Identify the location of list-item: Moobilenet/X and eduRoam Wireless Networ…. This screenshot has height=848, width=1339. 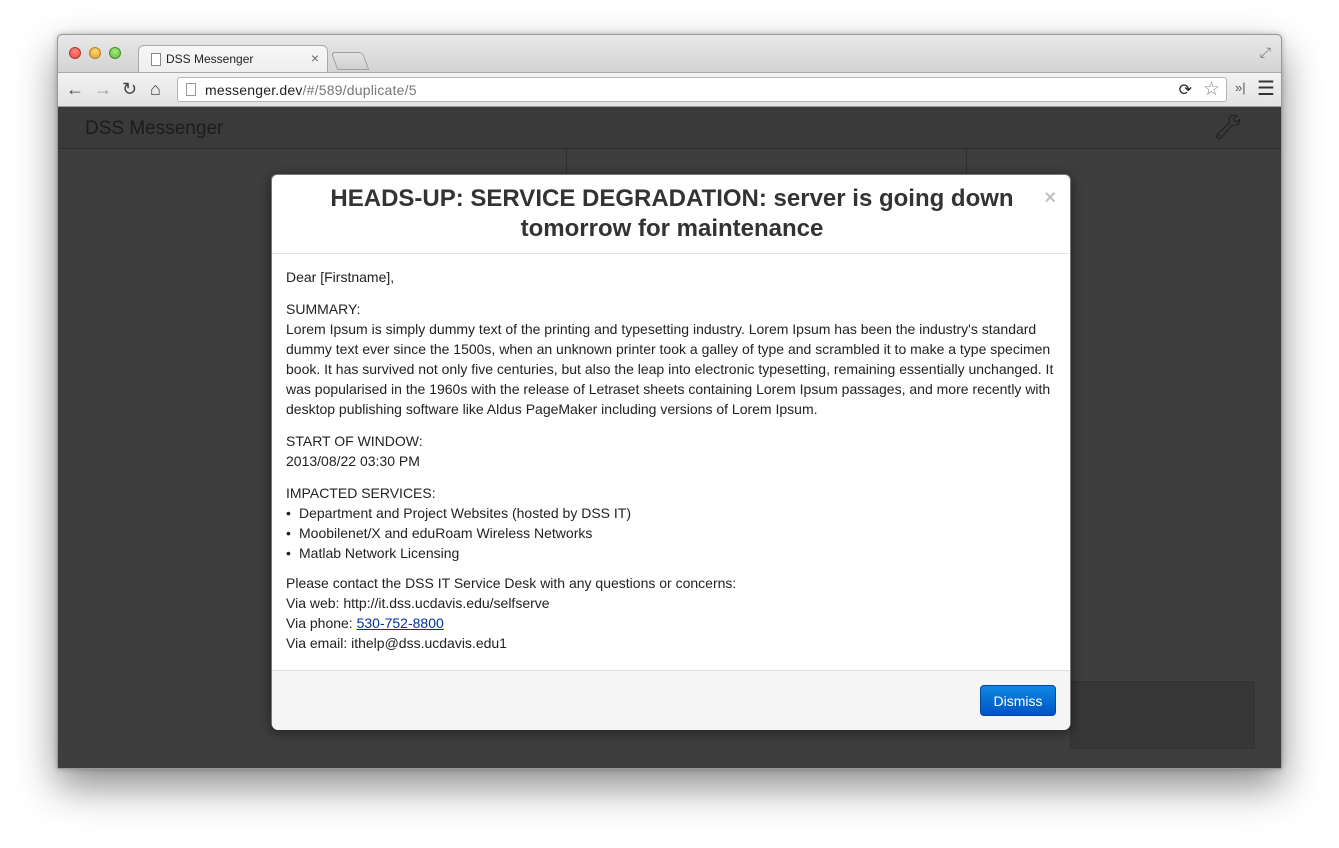
(673, 533).